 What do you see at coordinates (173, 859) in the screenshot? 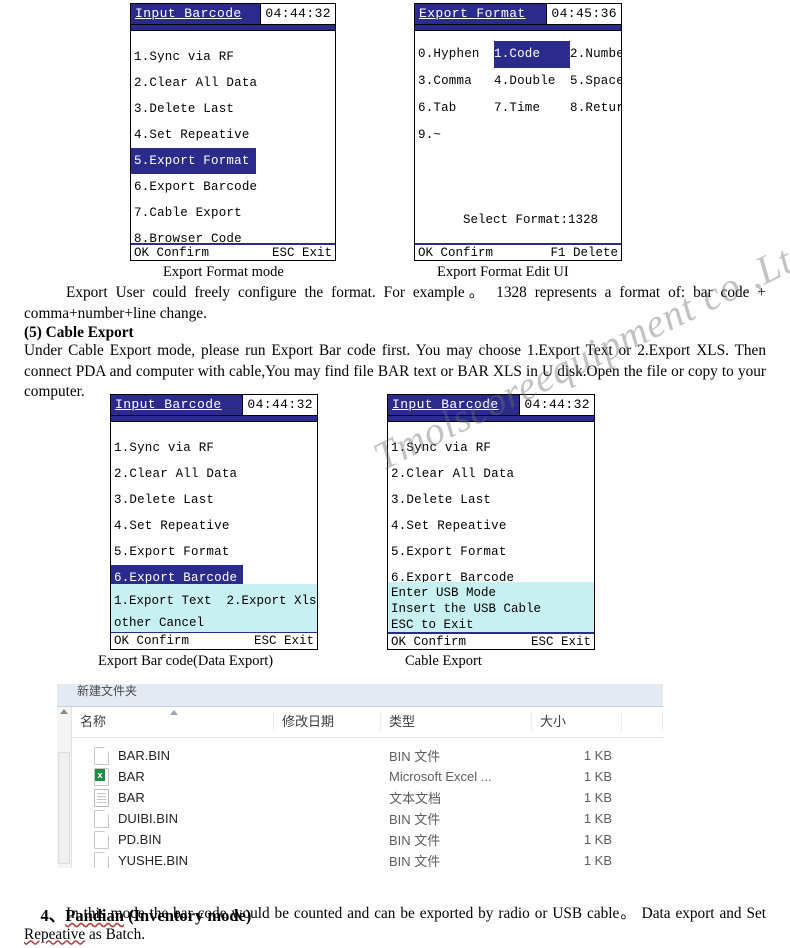
I see `file-name-cell: YUSHE.BIN` at bounding box center [173, 859].